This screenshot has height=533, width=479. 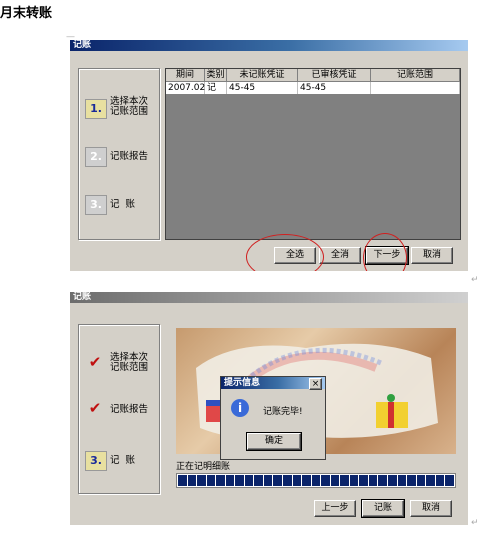 What do you see at coordinates (26, 13) in the screenshot?
I see `doc-heading: 月末转账` at bounding box center [26, 13].